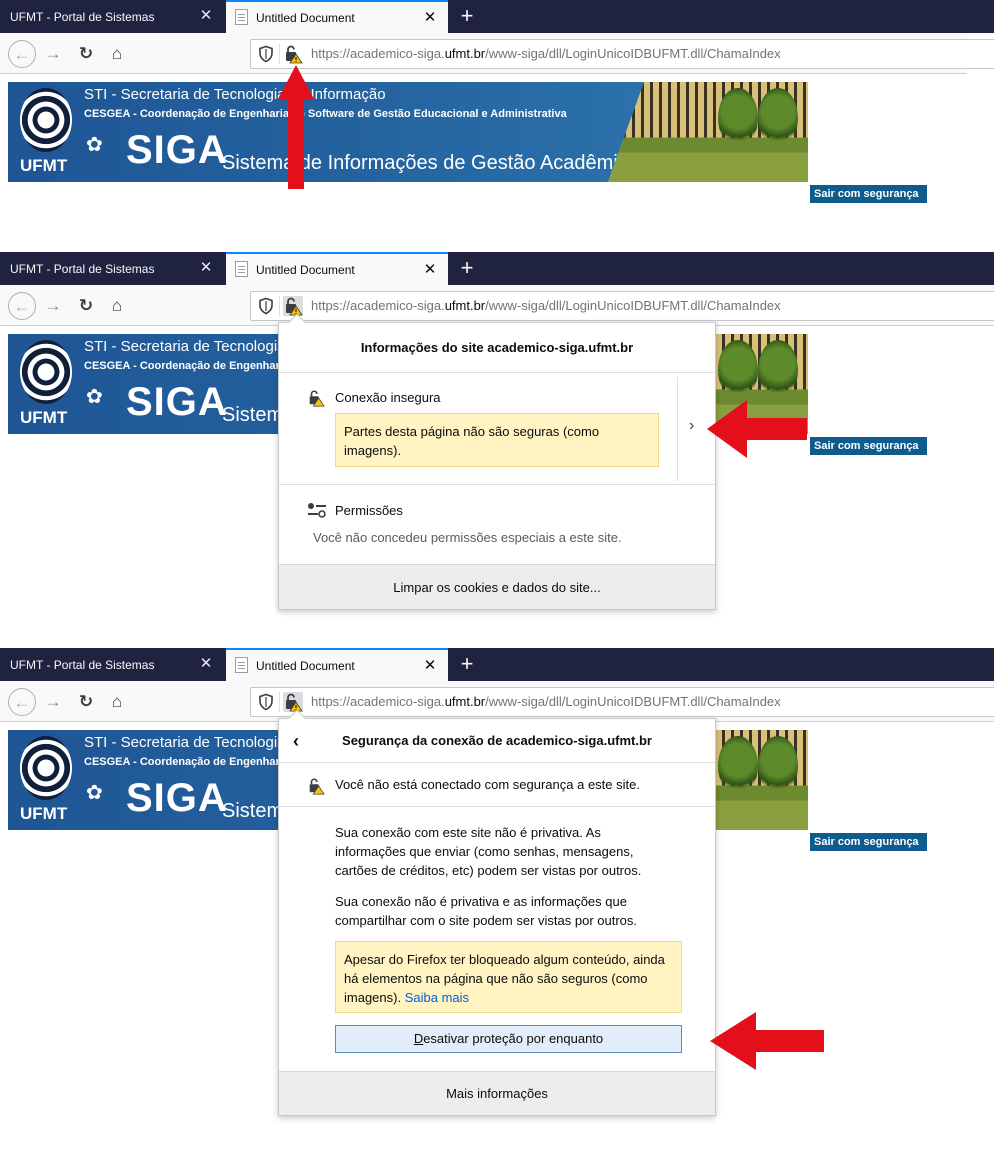 The height and width of the screenshot is (1150, 994). Describe the element at coordinates (691, 426) in the screenshot. I see `chevron-right-icon: ›` at that location.